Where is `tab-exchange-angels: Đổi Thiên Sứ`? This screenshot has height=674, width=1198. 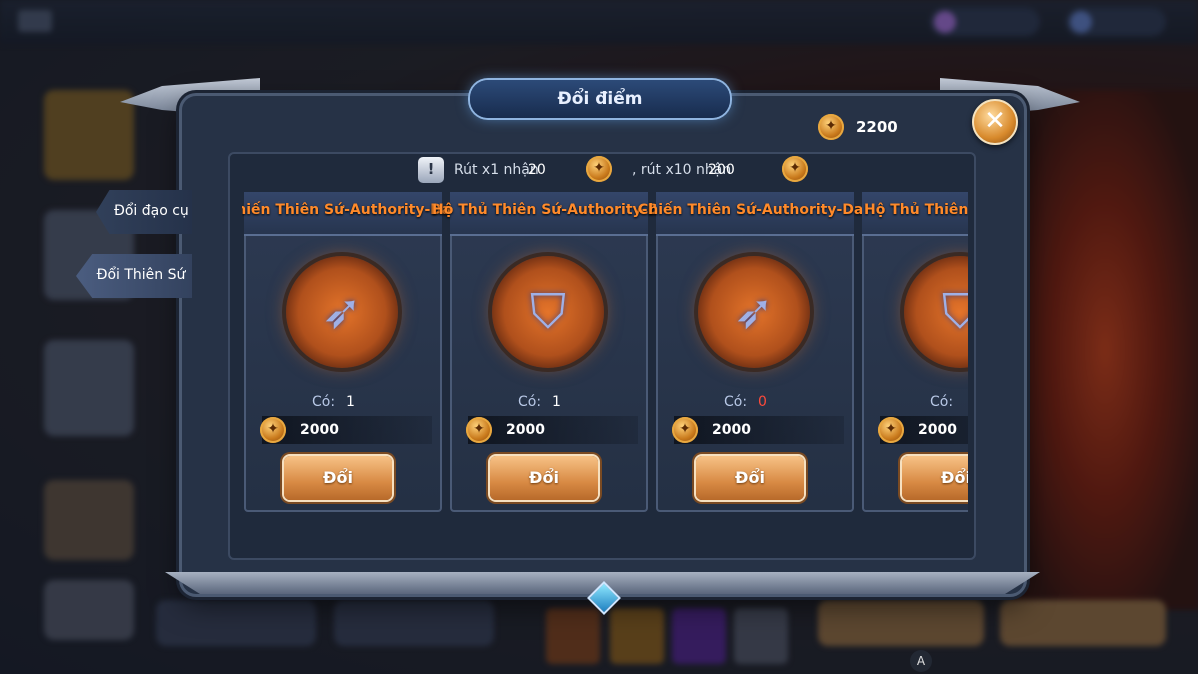
tab-exchange-angels: Đổi Thiên Sứ is located at coordinates (134, 276).